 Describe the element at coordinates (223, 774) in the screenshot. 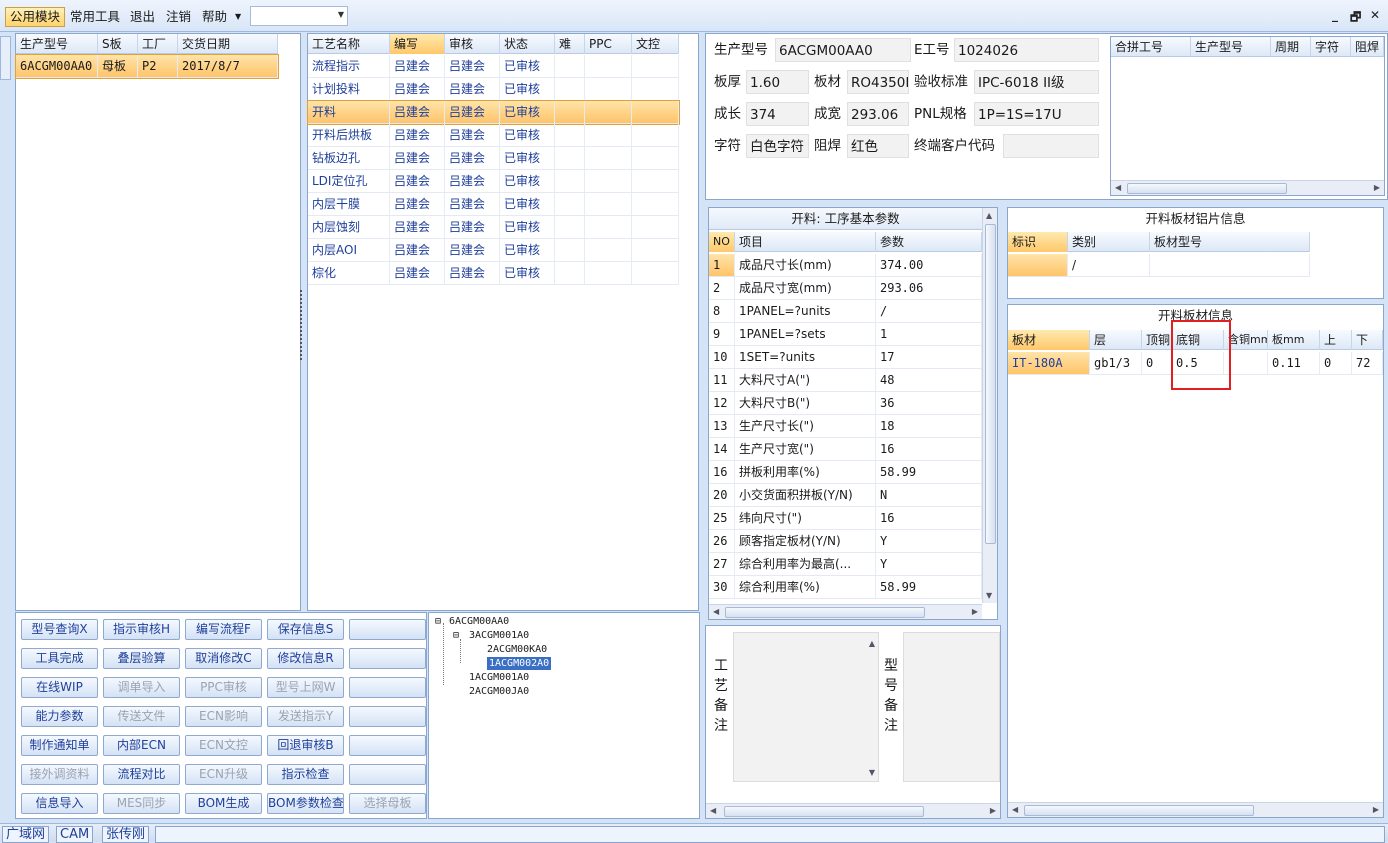

I see `action-button: ECN升级` at that location.